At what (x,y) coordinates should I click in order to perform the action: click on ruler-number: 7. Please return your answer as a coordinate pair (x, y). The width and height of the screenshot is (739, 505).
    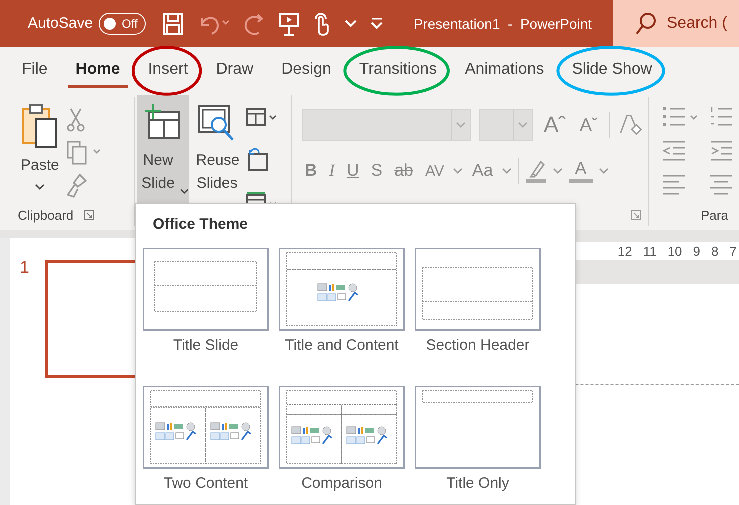
    Looking at the image, I should click on (733, 251).